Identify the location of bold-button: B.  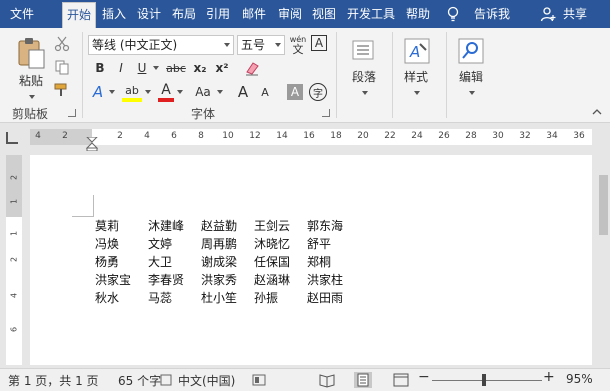
(100, 68).